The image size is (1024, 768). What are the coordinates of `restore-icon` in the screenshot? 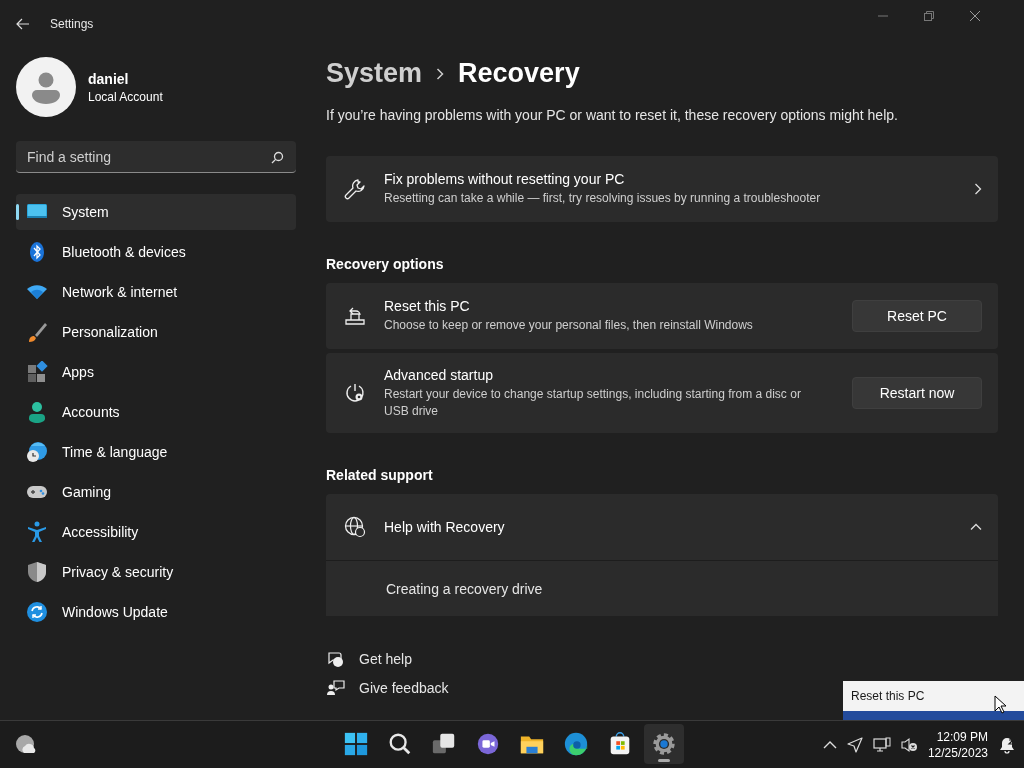 It's located at (929, 16).